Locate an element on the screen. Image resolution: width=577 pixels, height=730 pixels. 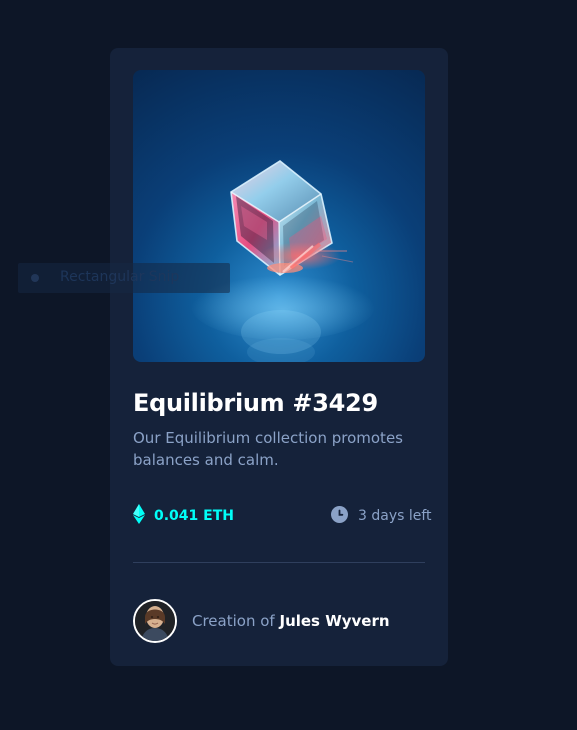
rectangular-snip-overlay: Rectangular Snip is located at coordinates (124, 278).